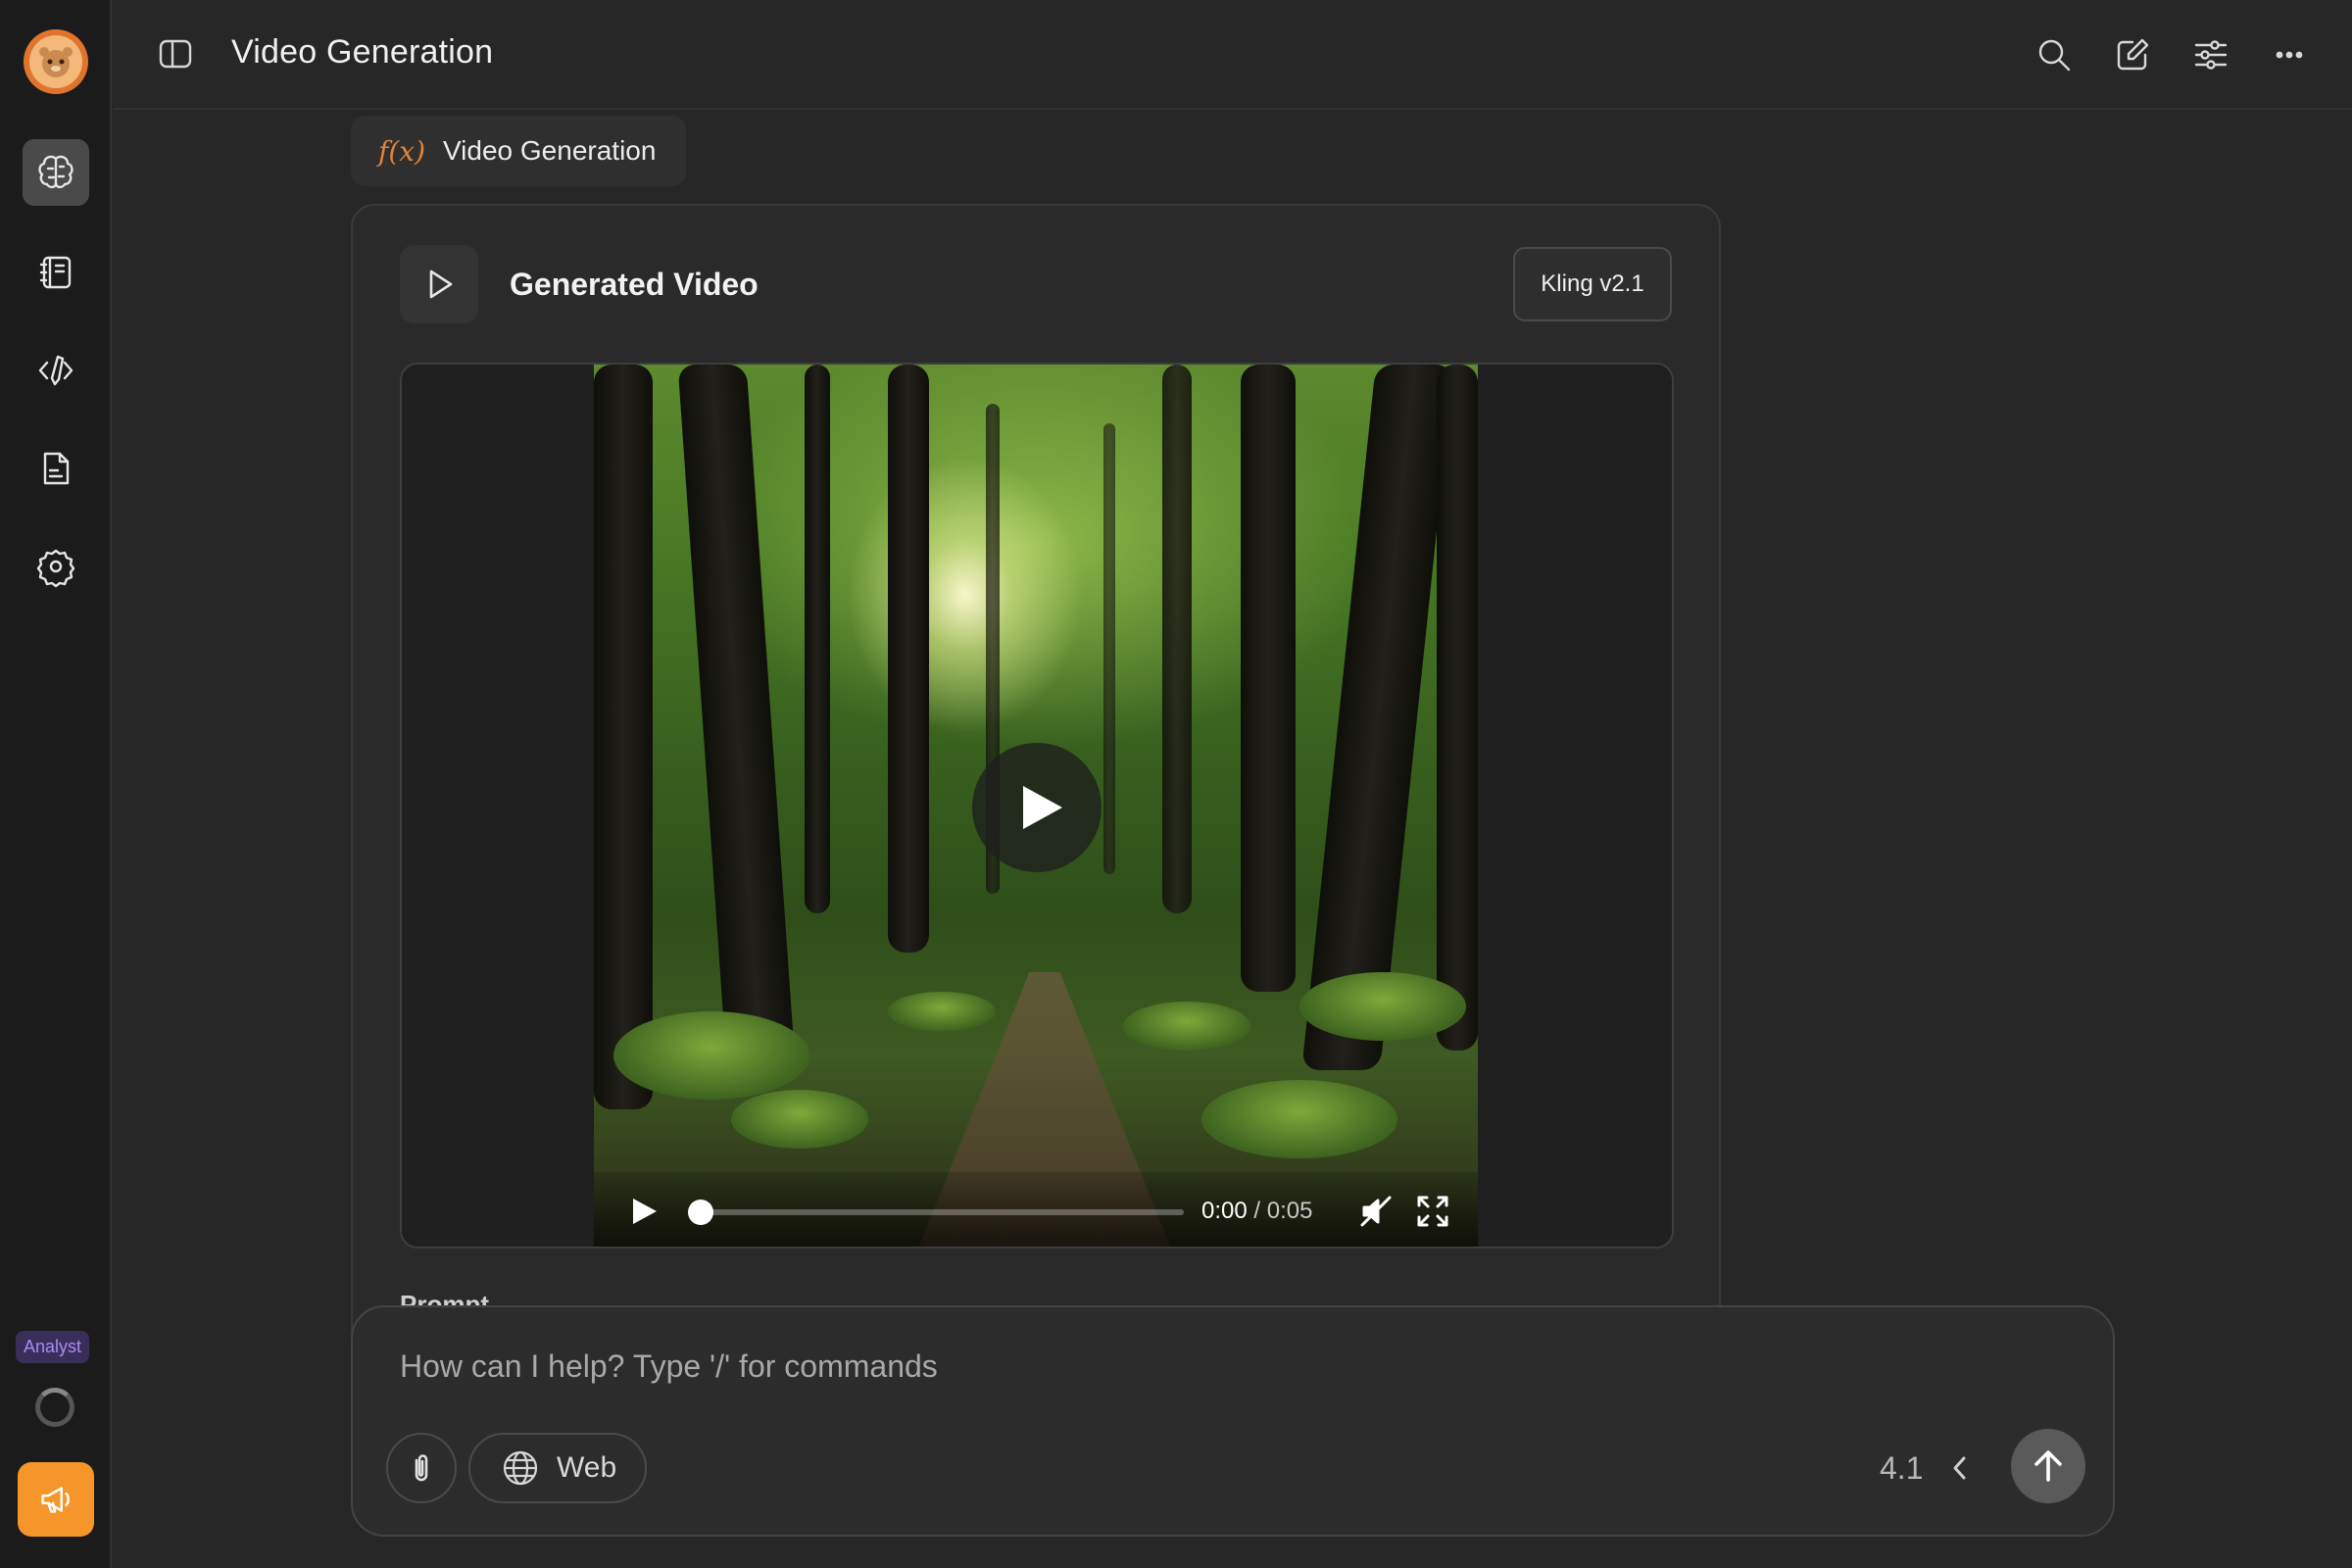 This screenshot has width=2352, height=1568. I want to click on left-rail: Analyst, so click(56, 784).